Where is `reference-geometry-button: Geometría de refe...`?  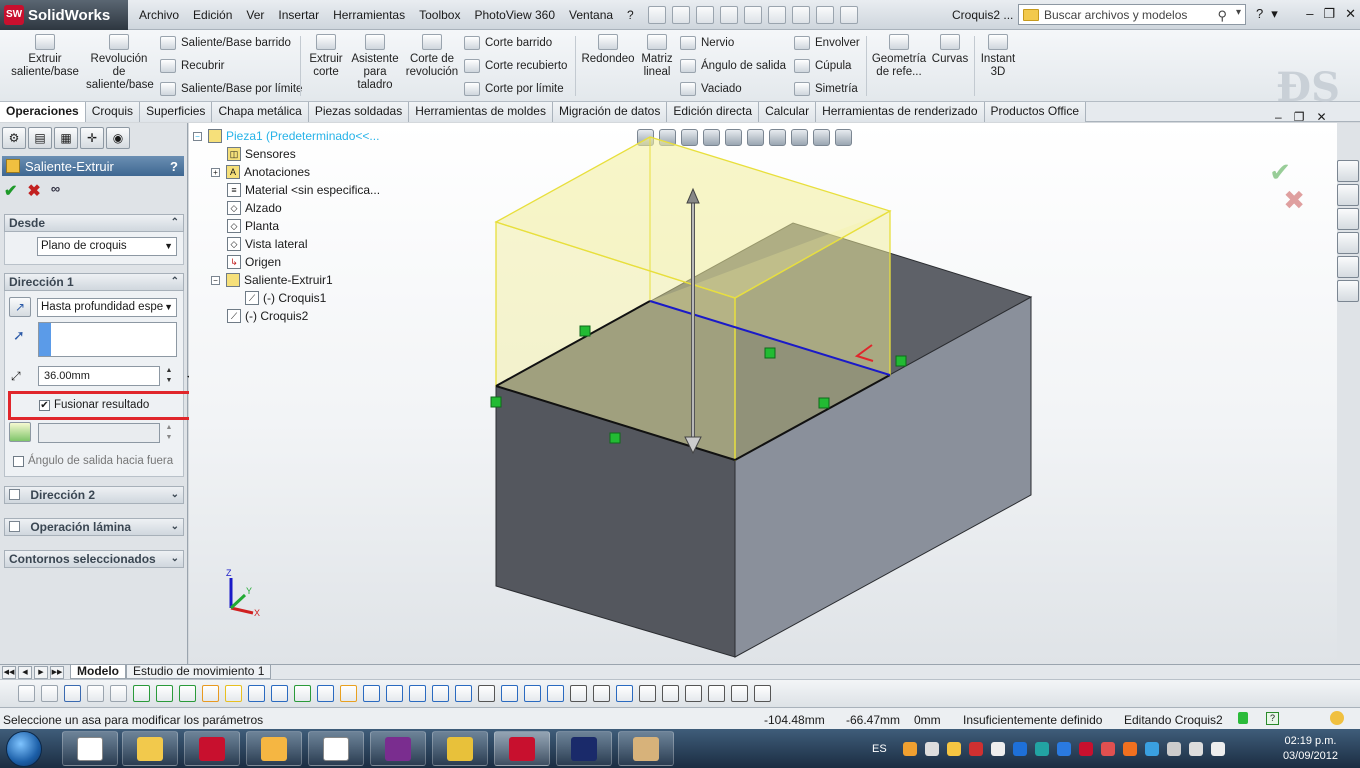 reference-geometry-button: Geometría de refe... is located at coordinates (899, 56).